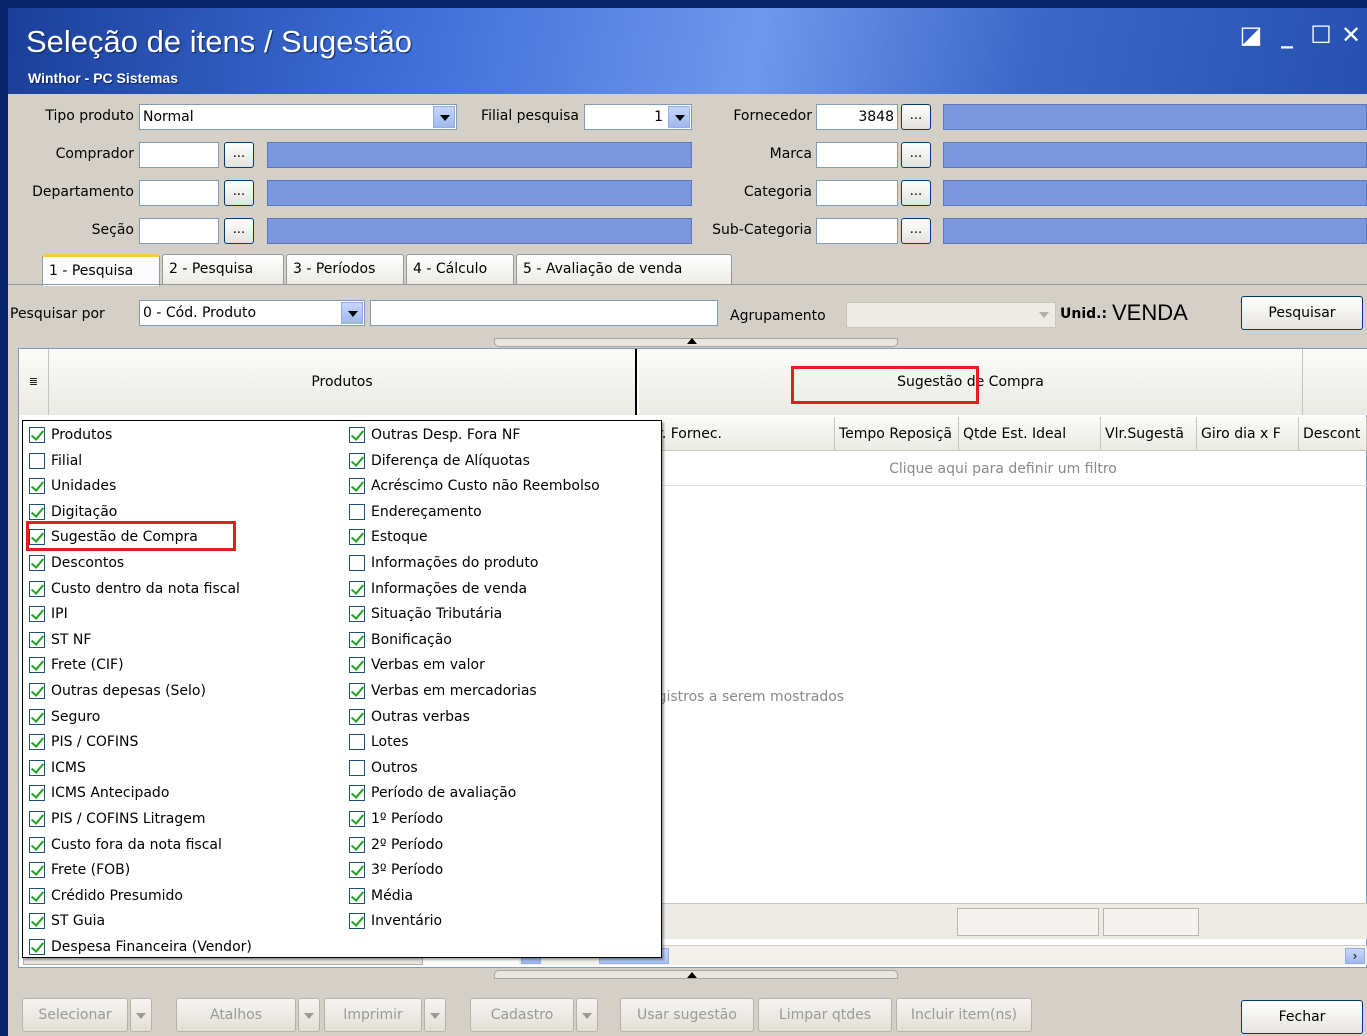 This screenshot has width=1367, height=1036. I want to click on tab-avaliacao-venda: 5 - Avaliação de venda, so click(624, 269).